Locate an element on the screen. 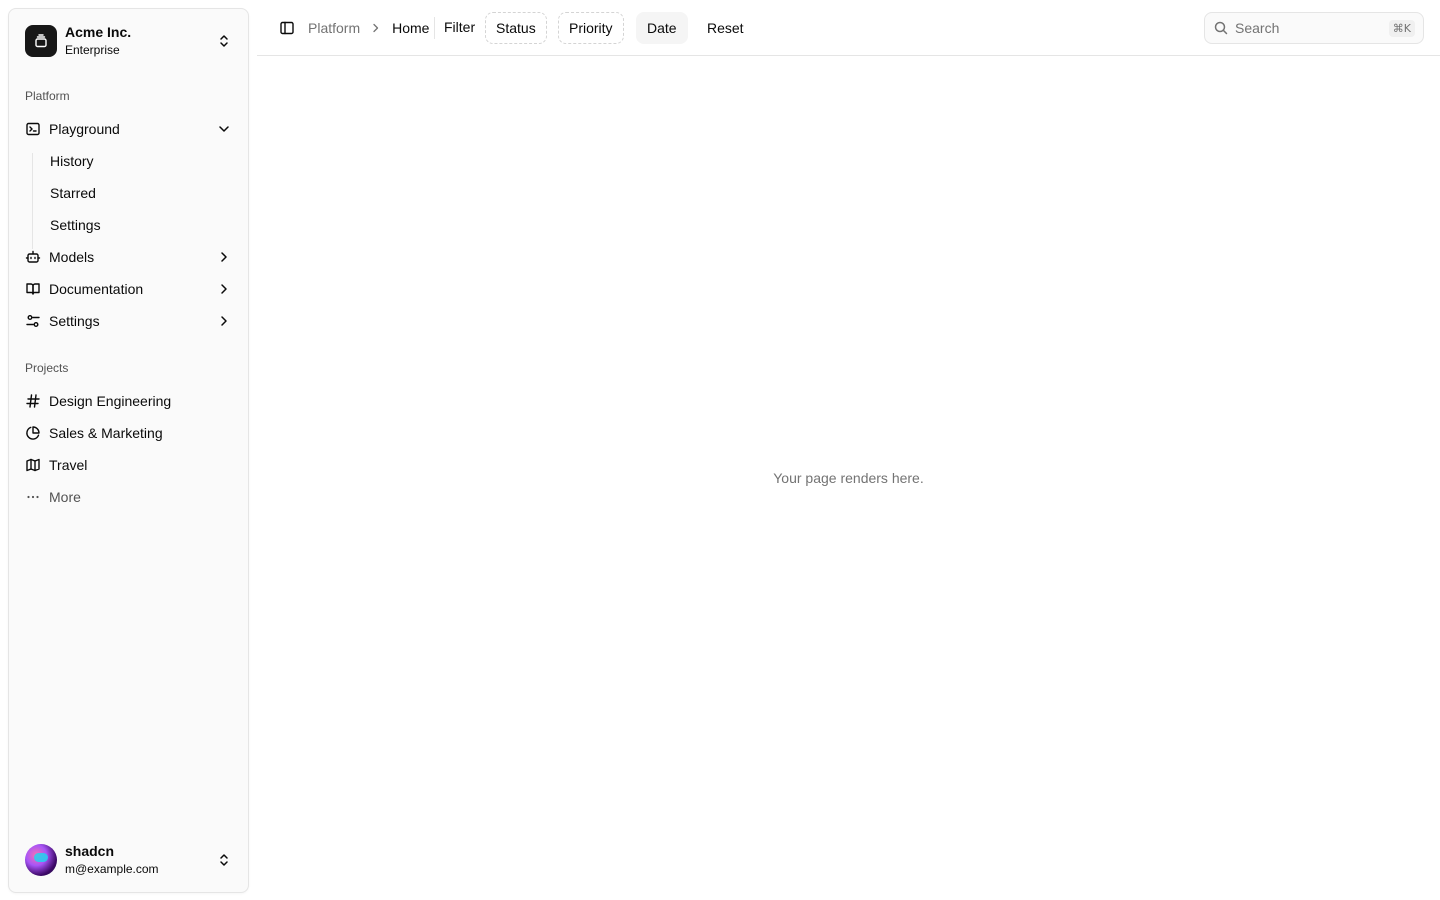  terminal-icon is located at coordinates (33, 129).